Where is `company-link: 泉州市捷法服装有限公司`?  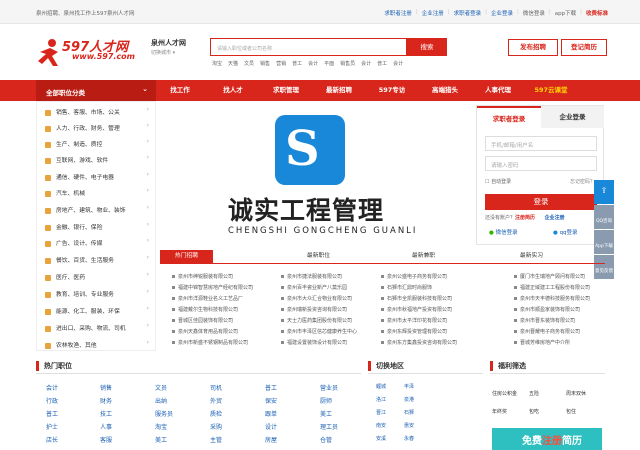 company-link: 泉州市捷法服装有限公司 is located at coordinates (311, 276).